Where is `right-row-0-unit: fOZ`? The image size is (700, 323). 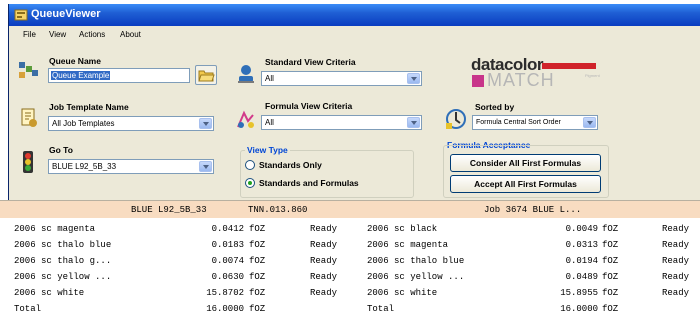
right-row-0-unit: fOZ is located at coordinates (610, 229).